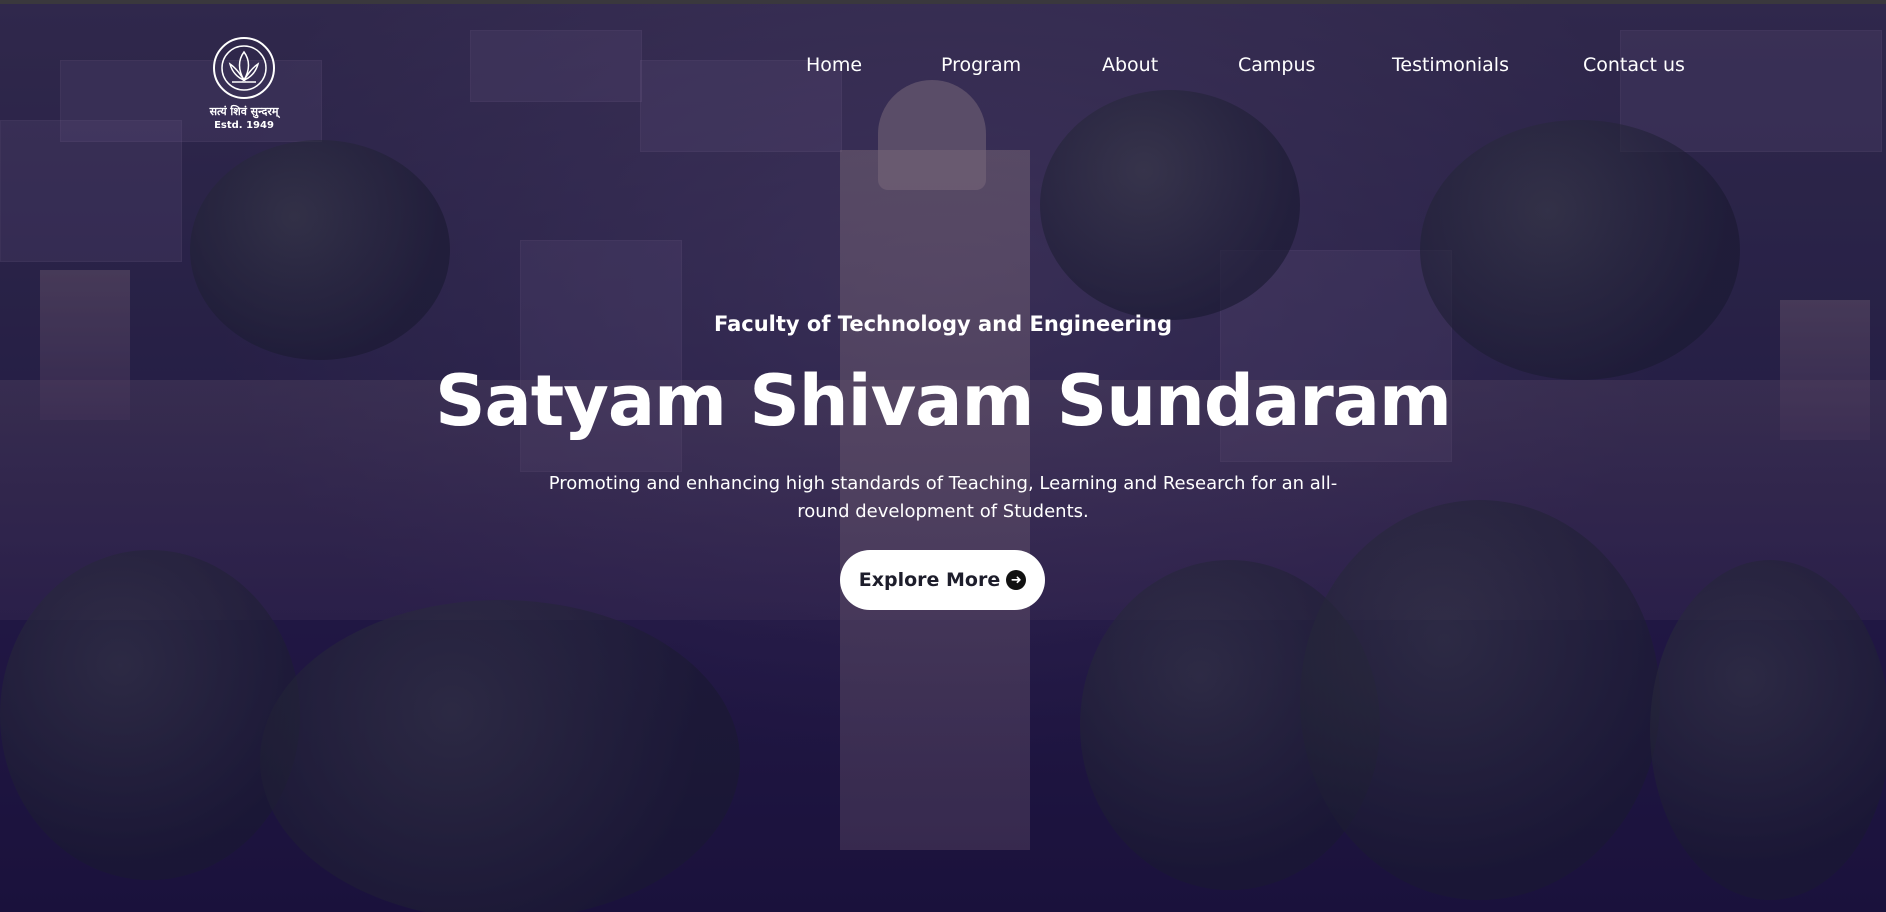 The height and width of the screenshot is (912, 1886). I want to click on explore-more-label: Explore More, so click(929, 580).